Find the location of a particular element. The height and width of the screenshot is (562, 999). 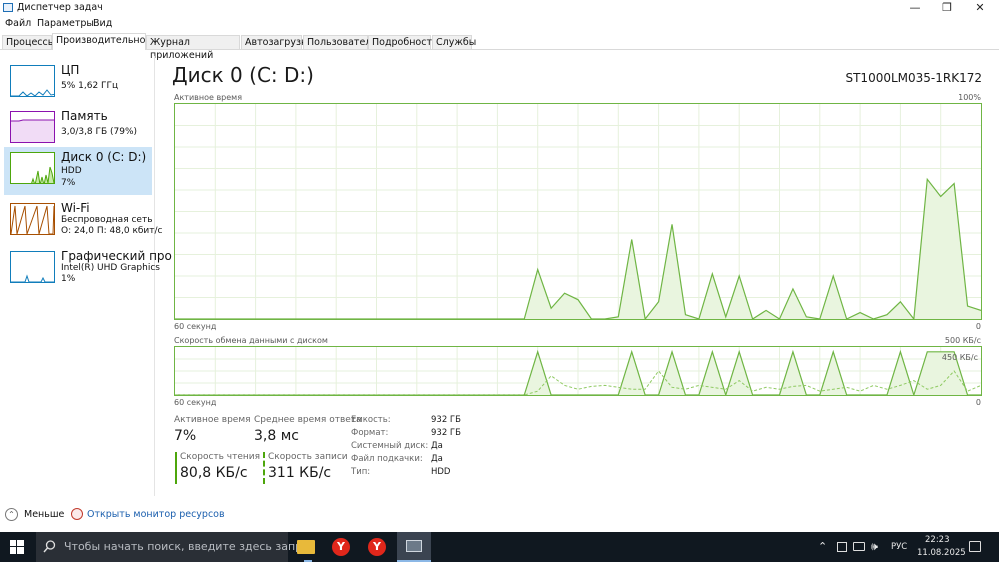

disk-title: Диск 0 (C: D:) is located at coordinates (243, 75).